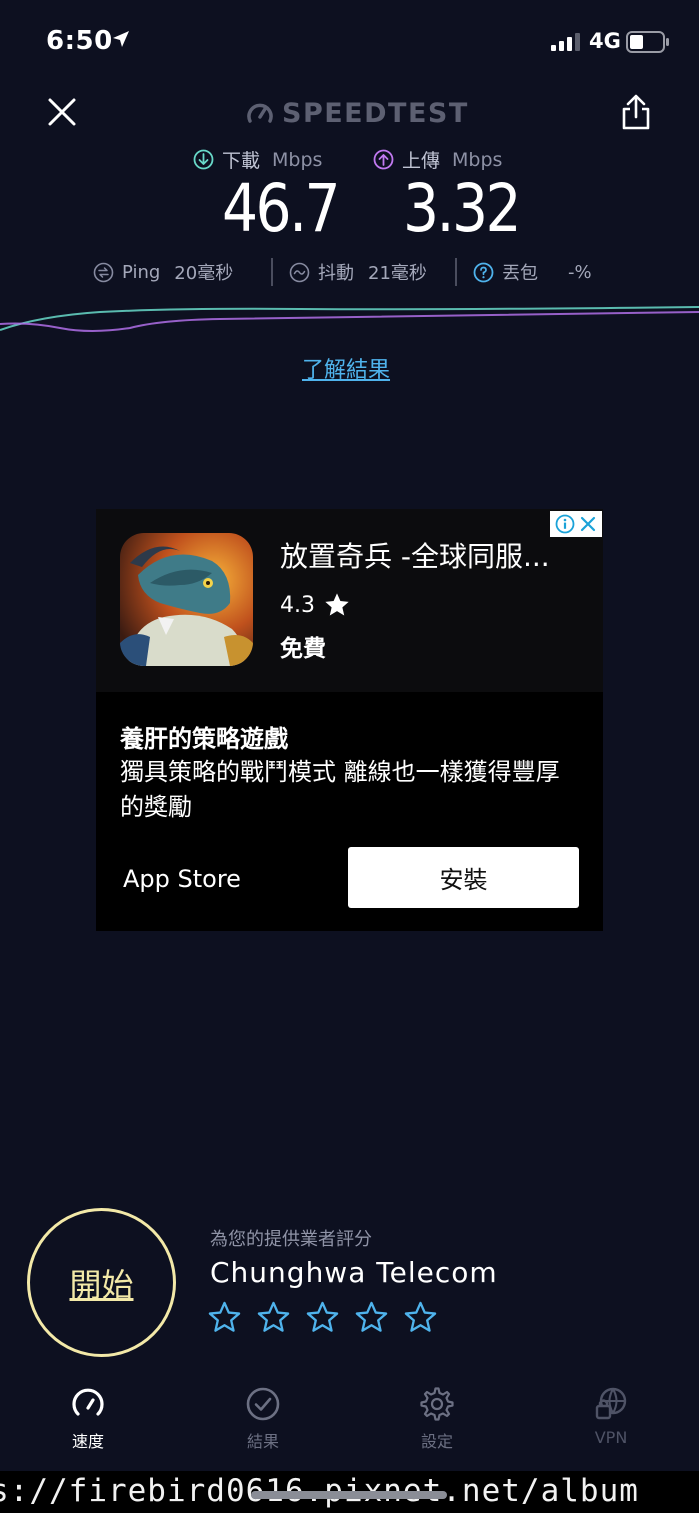 The image size is (699, 1513). What do you see at coordinates (605, 41) in the screenshot?
I see `network-type: 4G` at bounding box center [605, 41].